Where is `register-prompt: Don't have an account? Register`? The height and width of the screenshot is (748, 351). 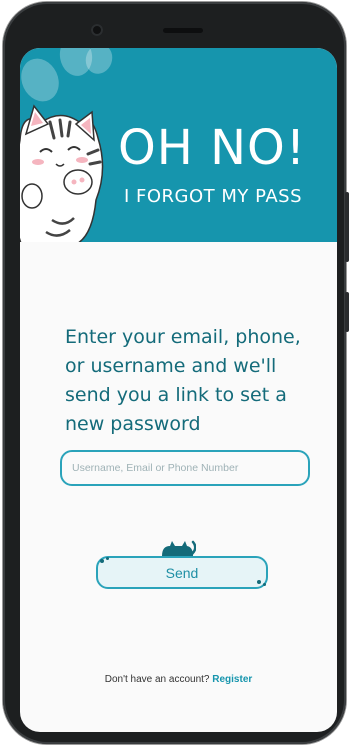
register-prompt: Don't have an account? Register is located at coordinates (178, 679).